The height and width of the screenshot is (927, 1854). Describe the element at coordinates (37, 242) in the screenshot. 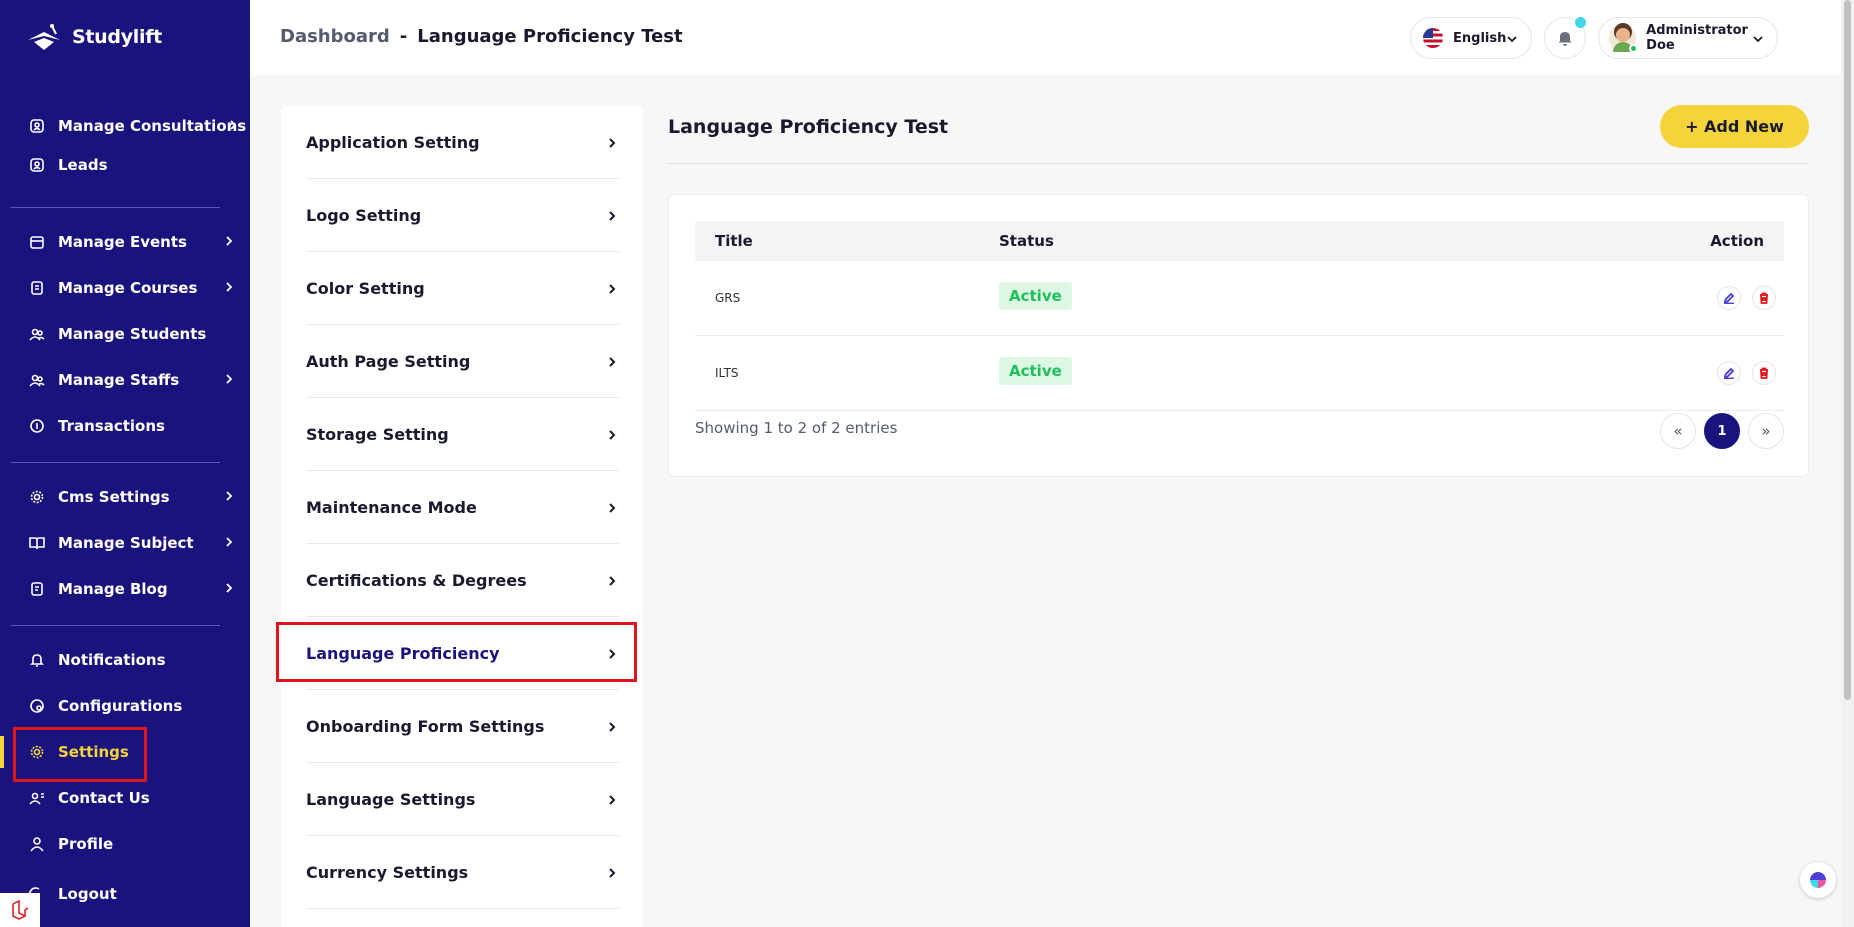

I see `calendar-icon` at that location.